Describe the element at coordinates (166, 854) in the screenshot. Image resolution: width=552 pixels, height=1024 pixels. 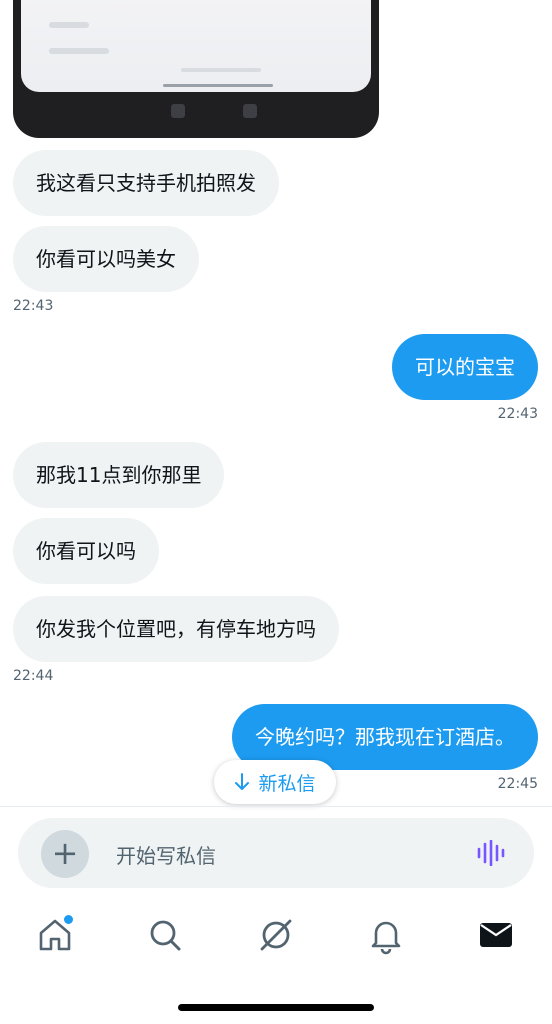
I see `message-input: 开始写私信` at that location.